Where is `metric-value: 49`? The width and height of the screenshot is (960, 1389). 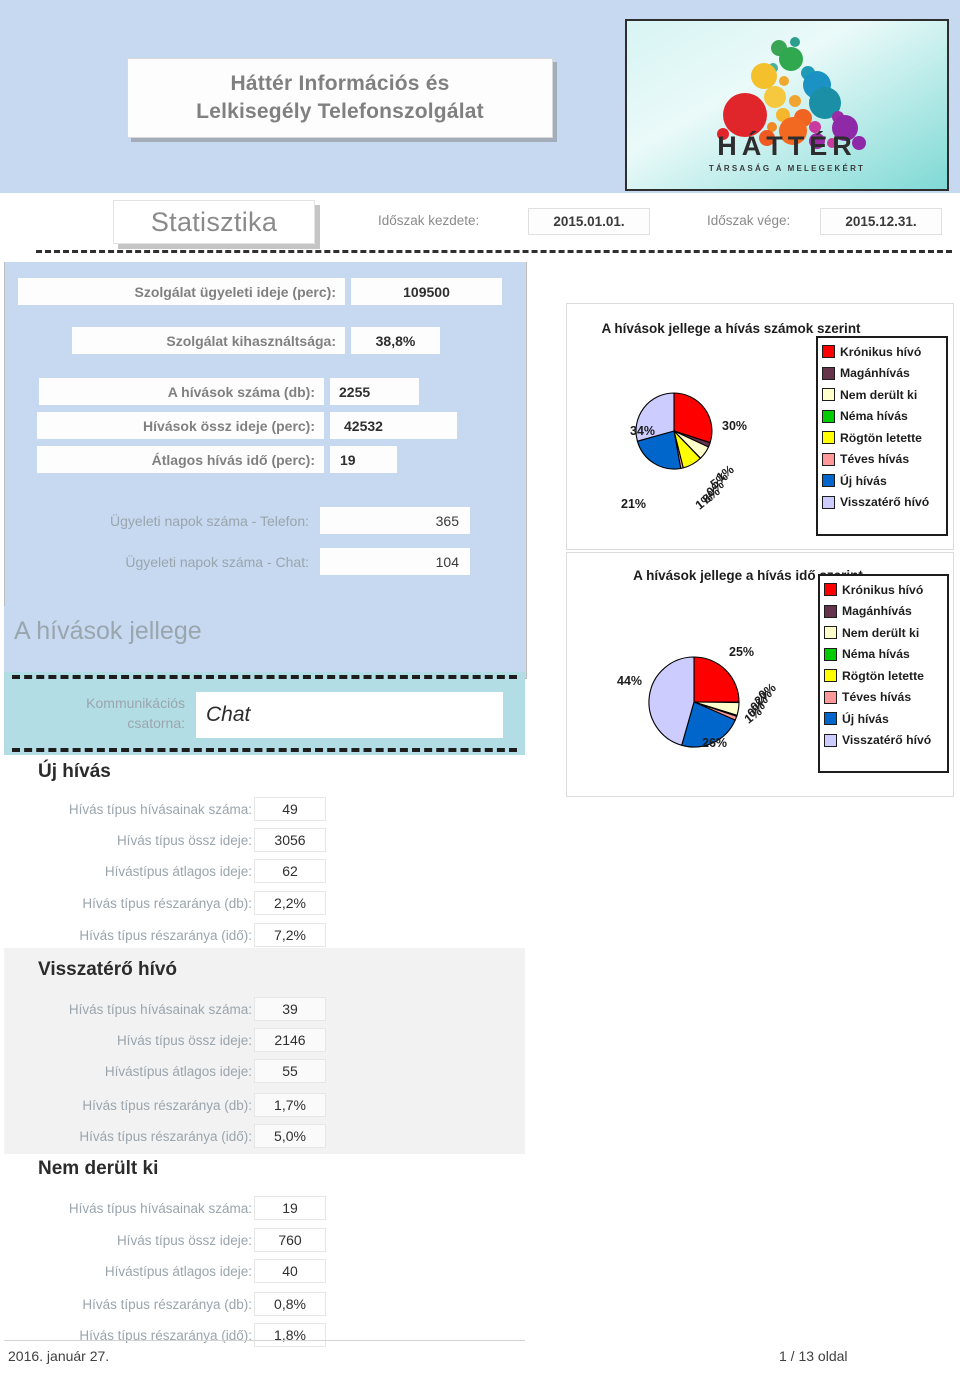 metric-value: 49 is located at coordinates (290, 809).